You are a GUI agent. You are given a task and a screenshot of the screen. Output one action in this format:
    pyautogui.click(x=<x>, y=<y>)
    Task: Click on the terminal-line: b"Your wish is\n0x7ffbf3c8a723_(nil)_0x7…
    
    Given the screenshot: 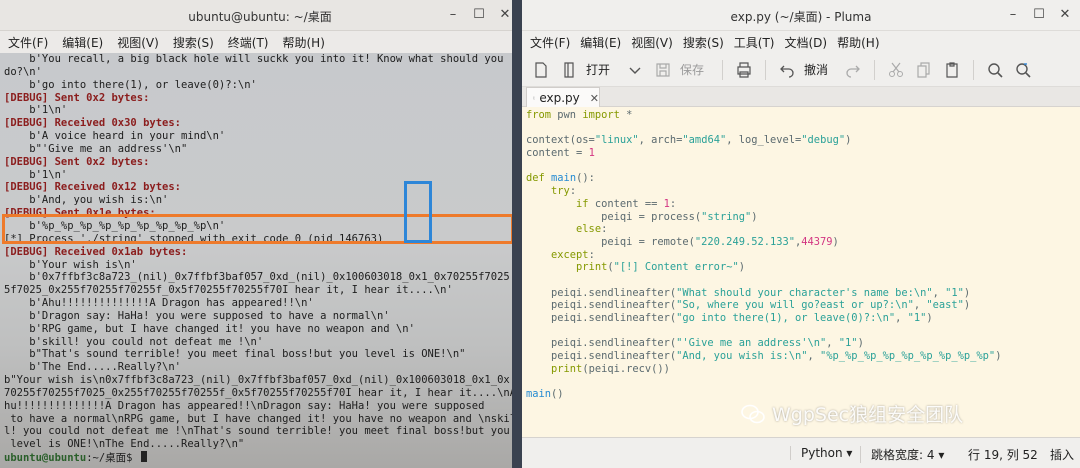 What is the action you would take?
    pyautogui.click(x=257, y=380)
    